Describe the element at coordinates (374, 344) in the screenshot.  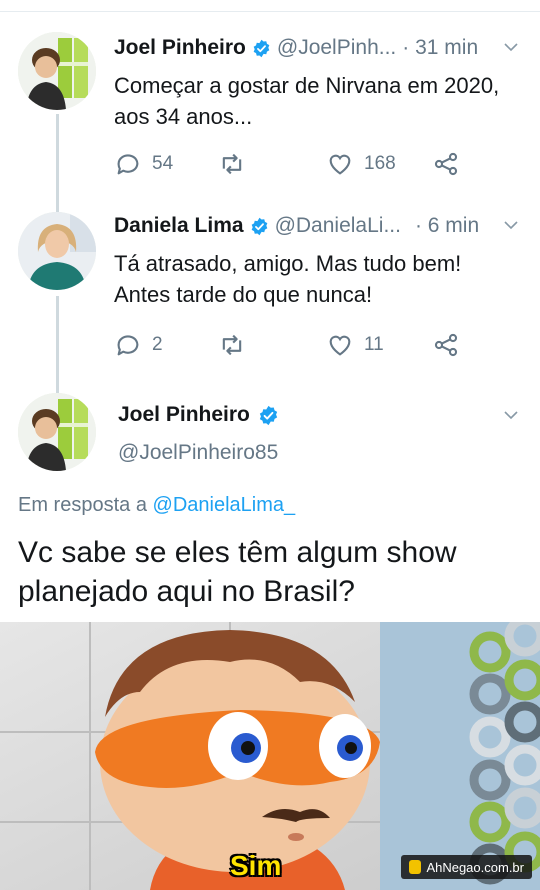
I see `like-count: 11` at that location.